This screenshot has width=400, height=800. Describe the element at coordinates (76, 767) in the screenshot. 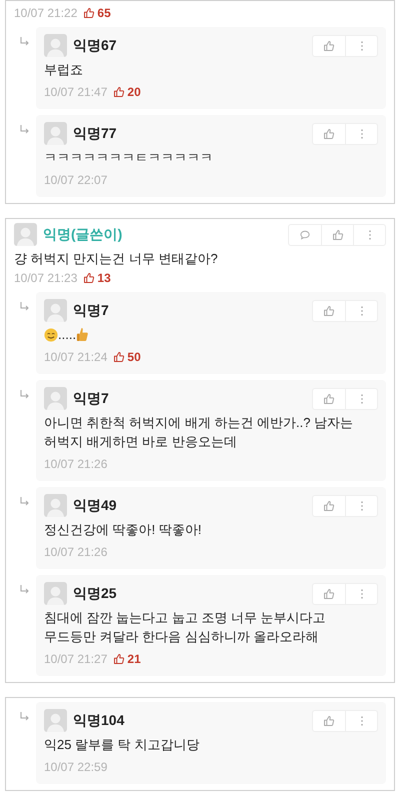

I see `comment-time: 10/07 22:59` at that location.